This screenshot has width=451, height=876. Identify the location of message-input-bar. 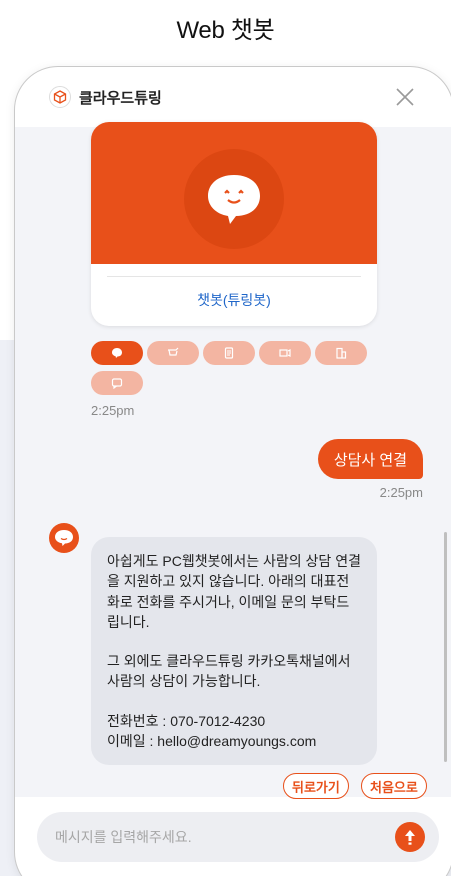
(238, 837).